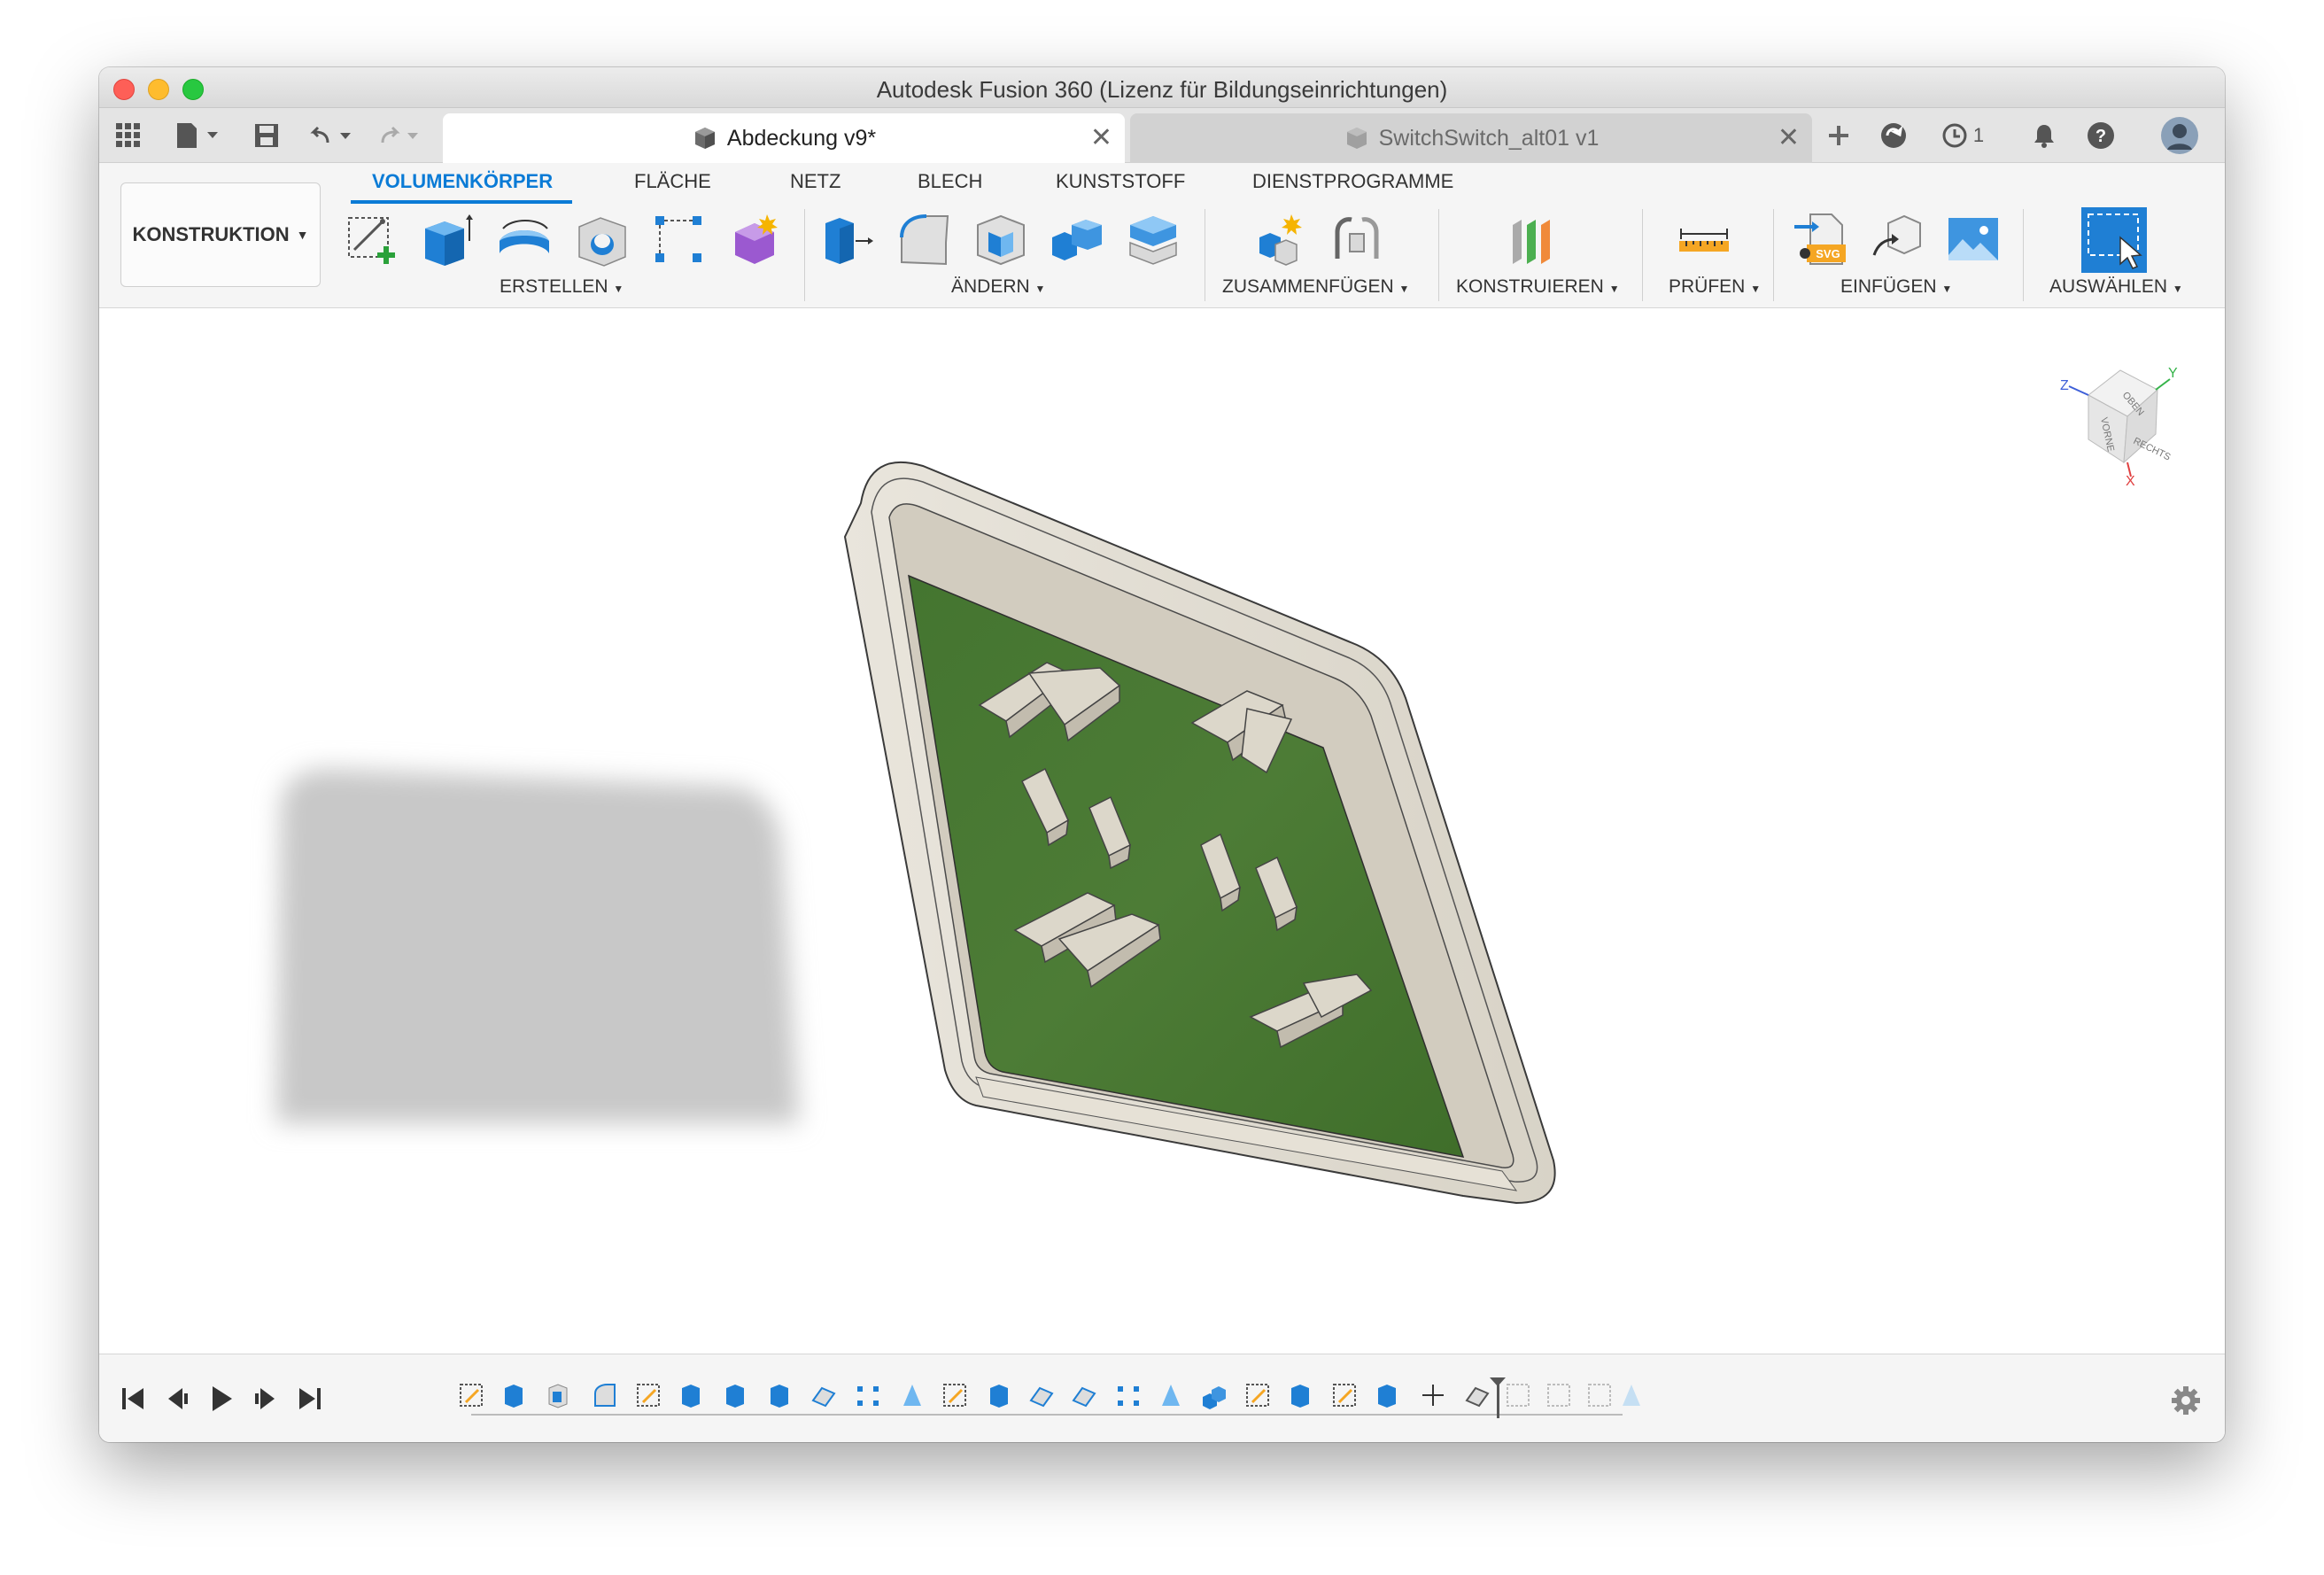 The image size is (2324, 1575). Describe the element at coordinates (1821, 239) in the screenshot. I see `insert-svg-icon: SVG` at that location.